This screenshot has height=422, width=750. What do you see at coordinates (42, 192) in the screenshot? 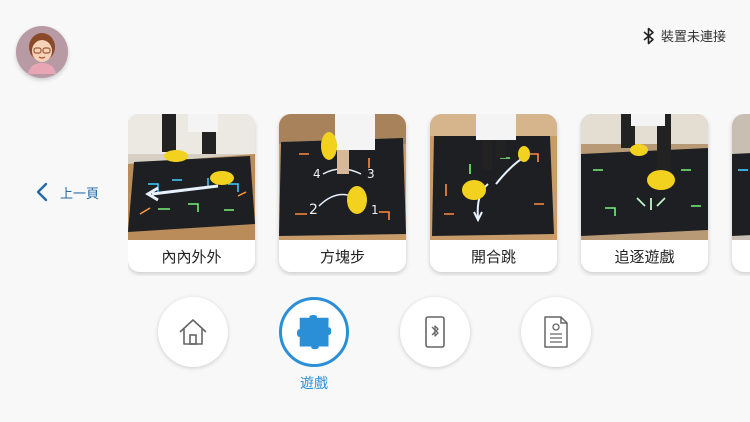
I see `chevron-left-icon` at bounding box center [42, 192].